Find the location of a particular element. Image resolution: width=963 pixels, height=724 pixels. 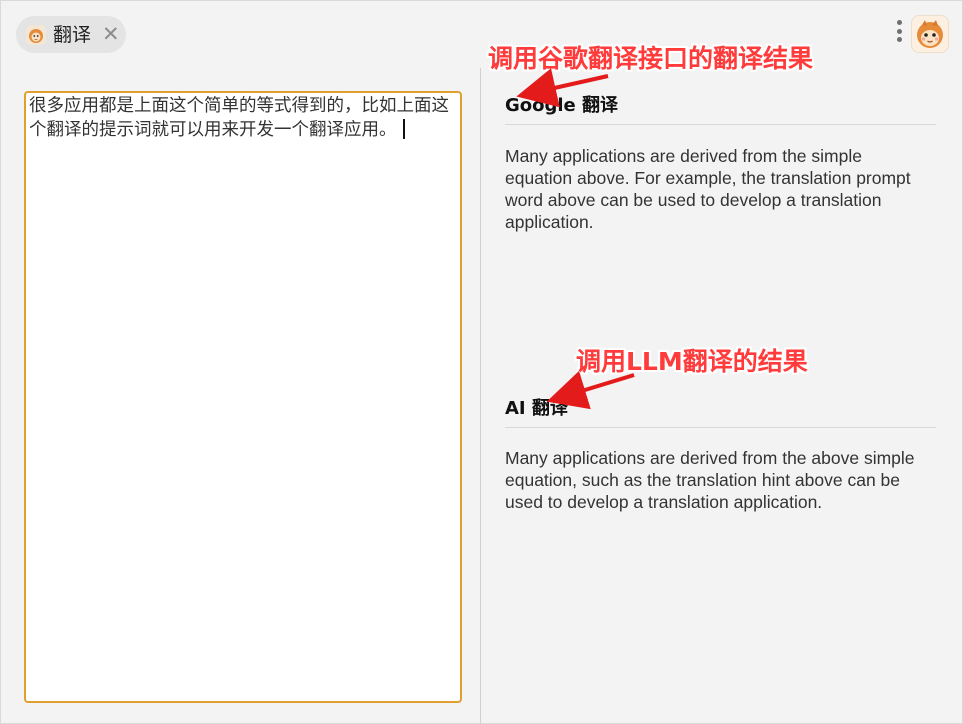

text-caret is located at coordinates (403, 129).